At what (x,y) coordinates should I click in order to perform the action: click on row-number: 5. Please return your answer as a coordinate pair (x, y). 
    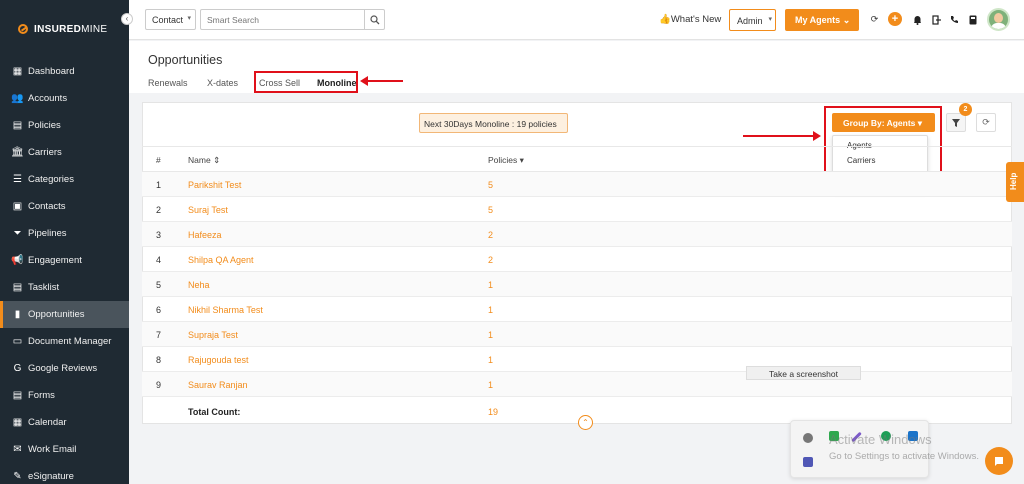
    Looking at the image, I should click on (159, 285).